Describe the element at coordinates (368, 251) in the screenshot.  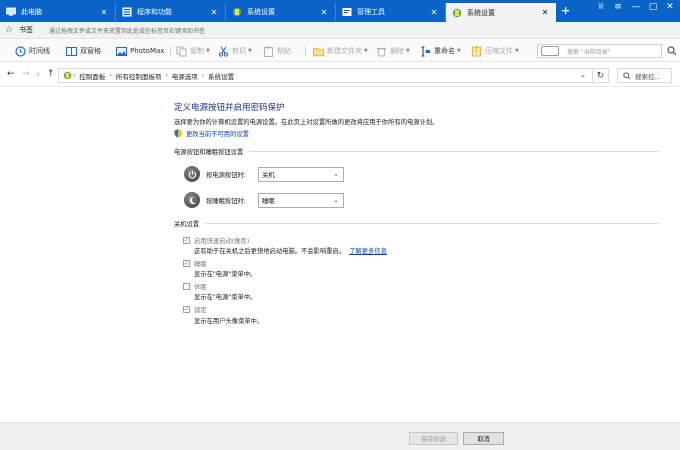
I see `learn-more-link: 了解更多信息` at that location.